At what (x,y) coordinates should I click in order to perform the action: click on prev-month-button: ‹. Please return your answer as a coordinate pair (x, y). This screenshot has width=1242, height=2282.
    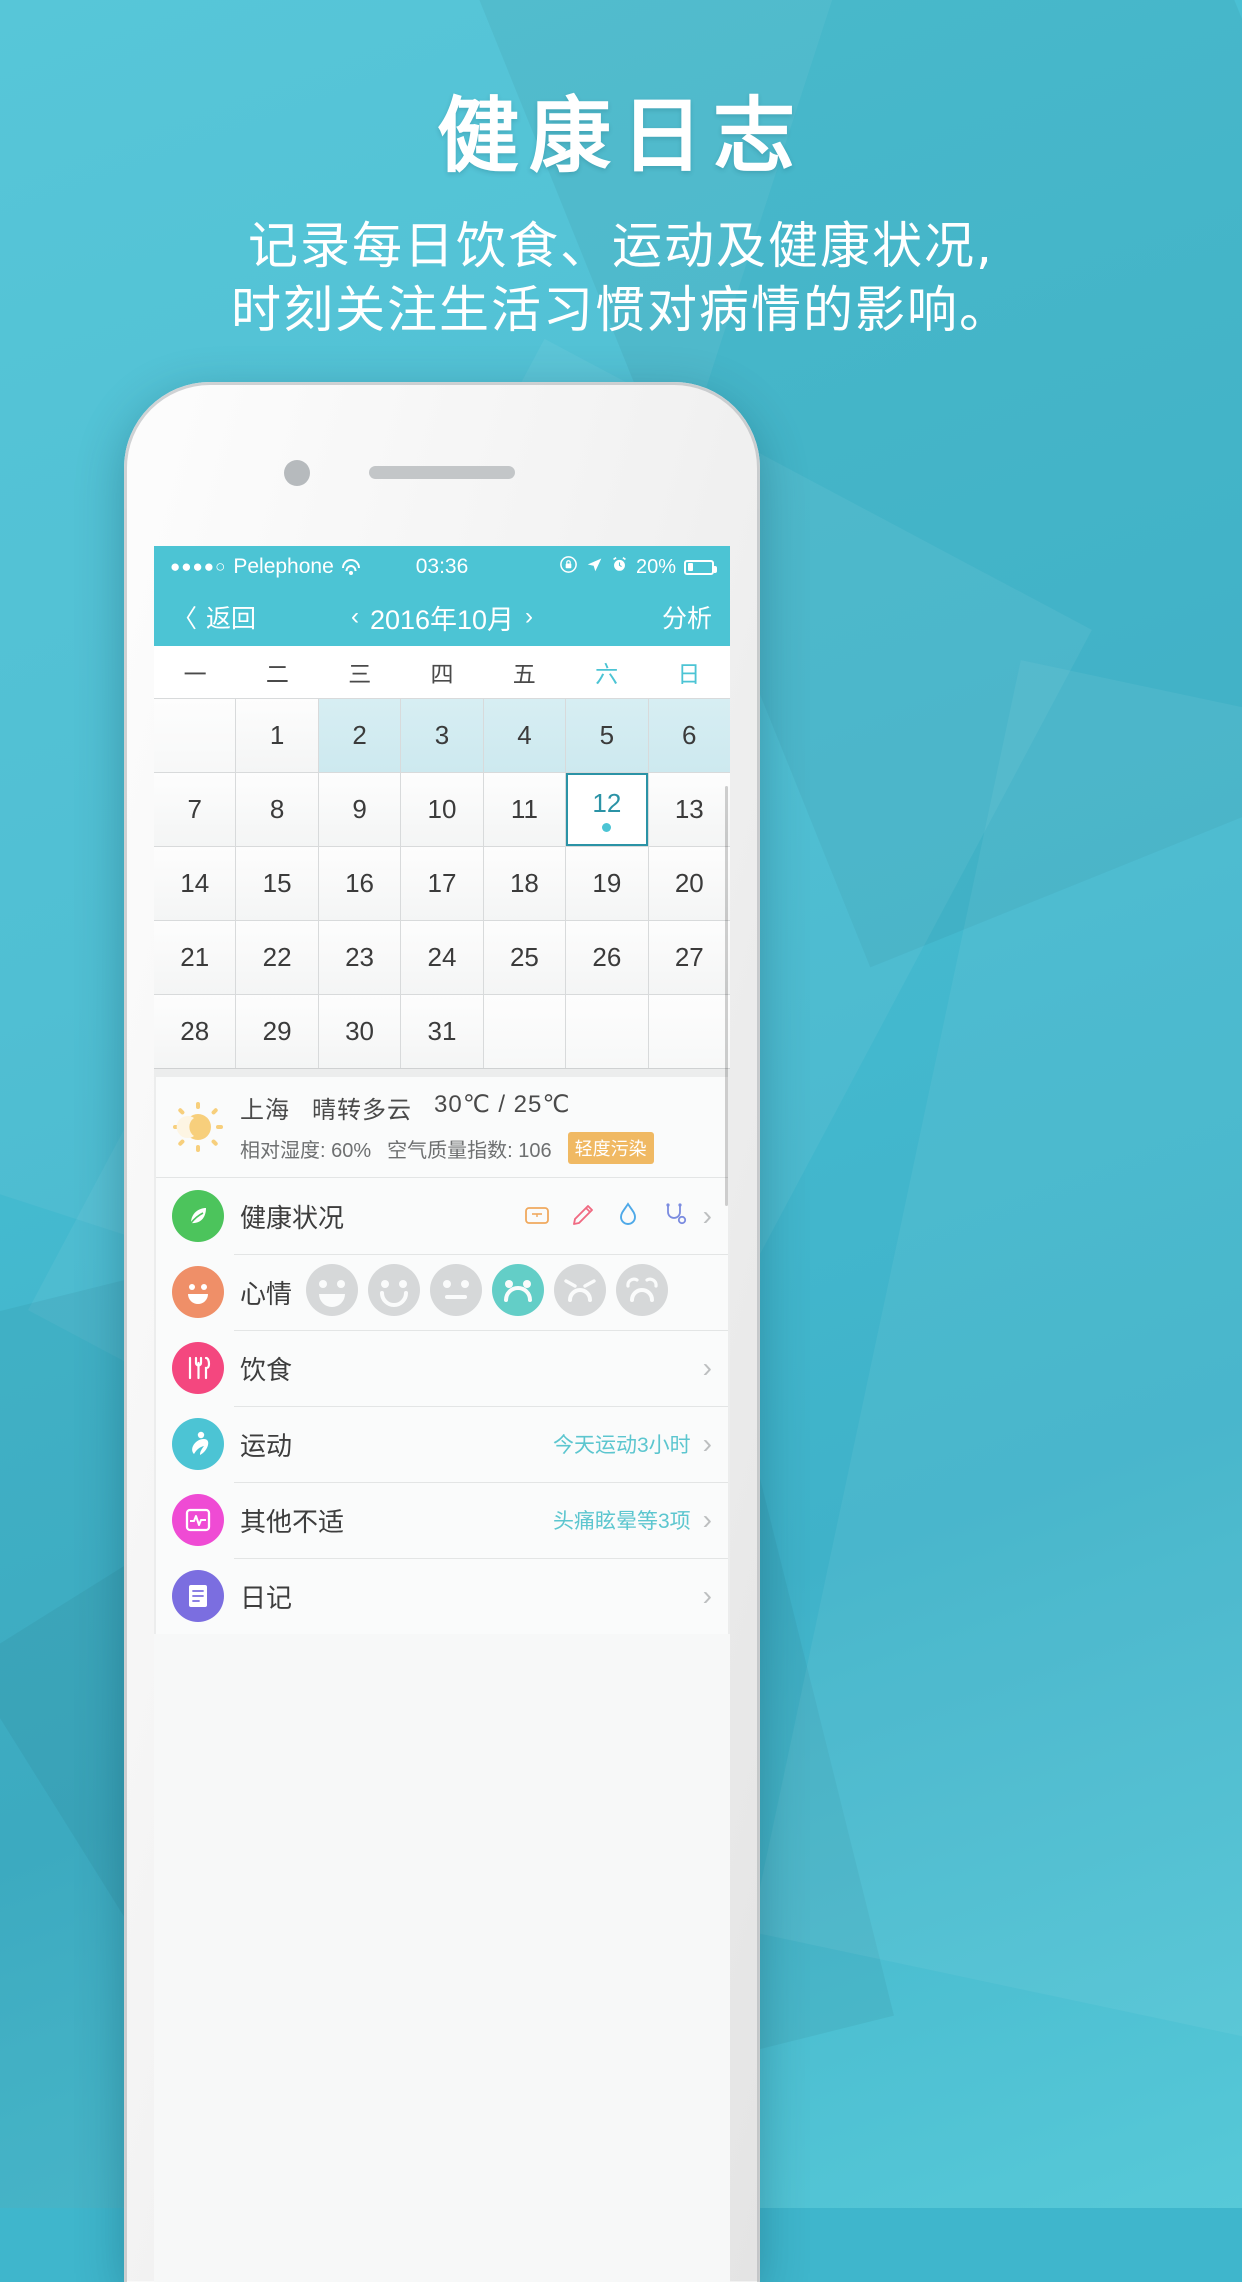
    Looking at the image, I should click on (355, 617).